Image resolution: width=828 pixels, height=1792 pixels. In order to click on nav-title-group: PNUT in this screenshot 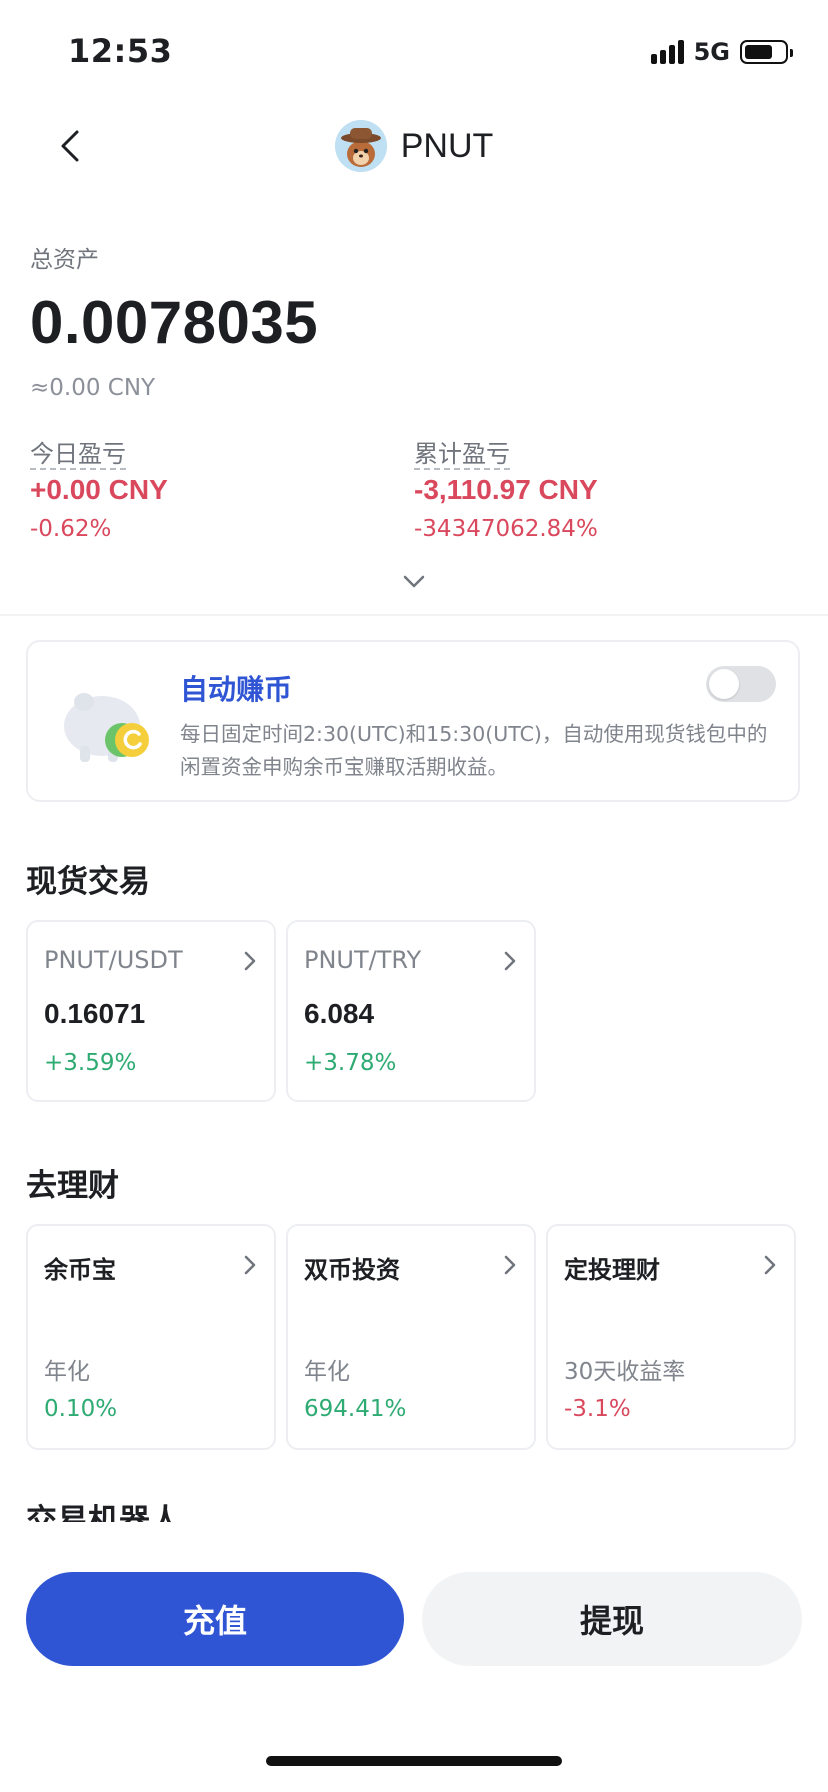, I will do `click(414, 146)`.